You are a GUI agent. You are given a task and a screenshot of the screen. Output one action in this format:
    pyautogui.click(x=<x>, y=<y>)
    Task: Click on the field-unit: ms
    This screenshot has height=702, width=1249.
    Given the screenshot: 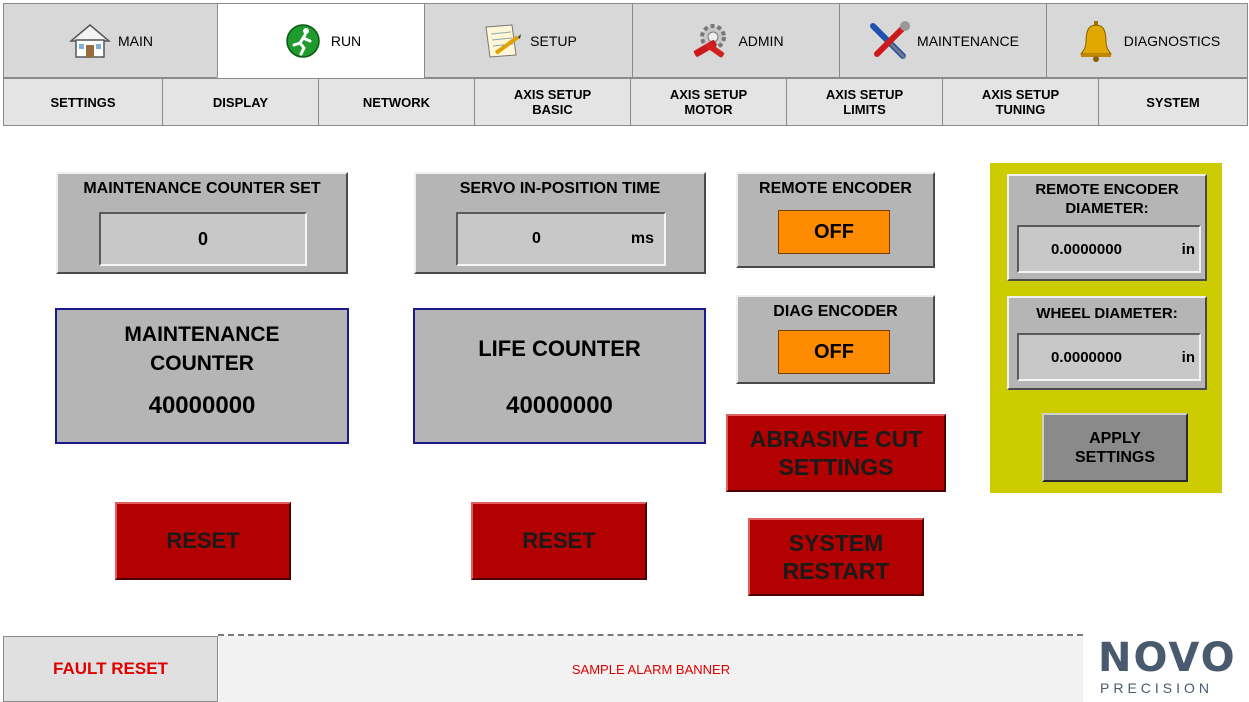 What is the action you would take?
    pyautogui.click(x=642, y=238)
    